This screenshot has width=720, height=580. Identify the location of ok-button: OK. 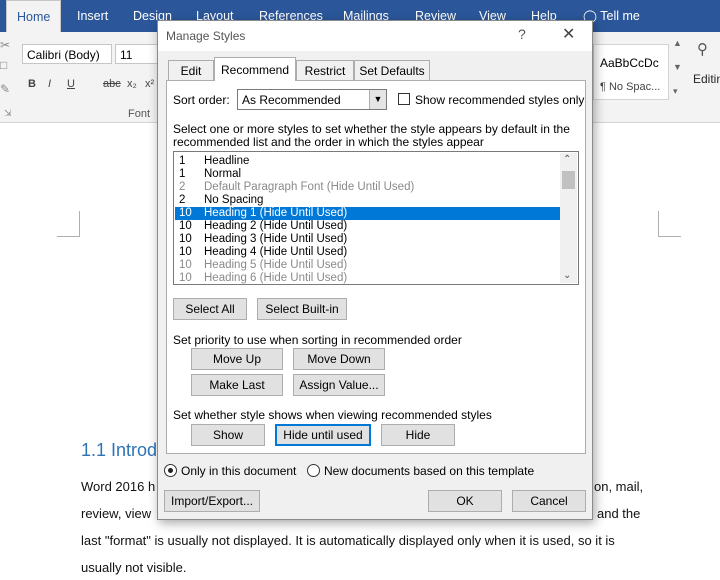
(465, 501).